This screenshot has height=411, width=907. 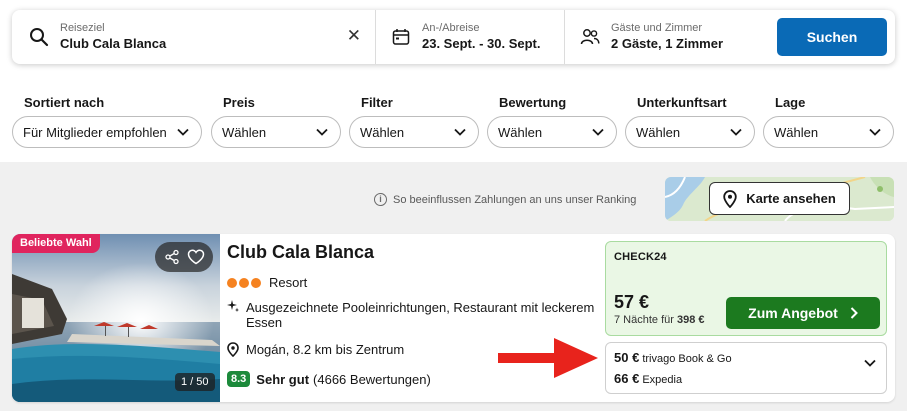 I want to click on hotel-location-text: Mogán, 8.2 km bis Zentrum, so click(x=325, y=349).